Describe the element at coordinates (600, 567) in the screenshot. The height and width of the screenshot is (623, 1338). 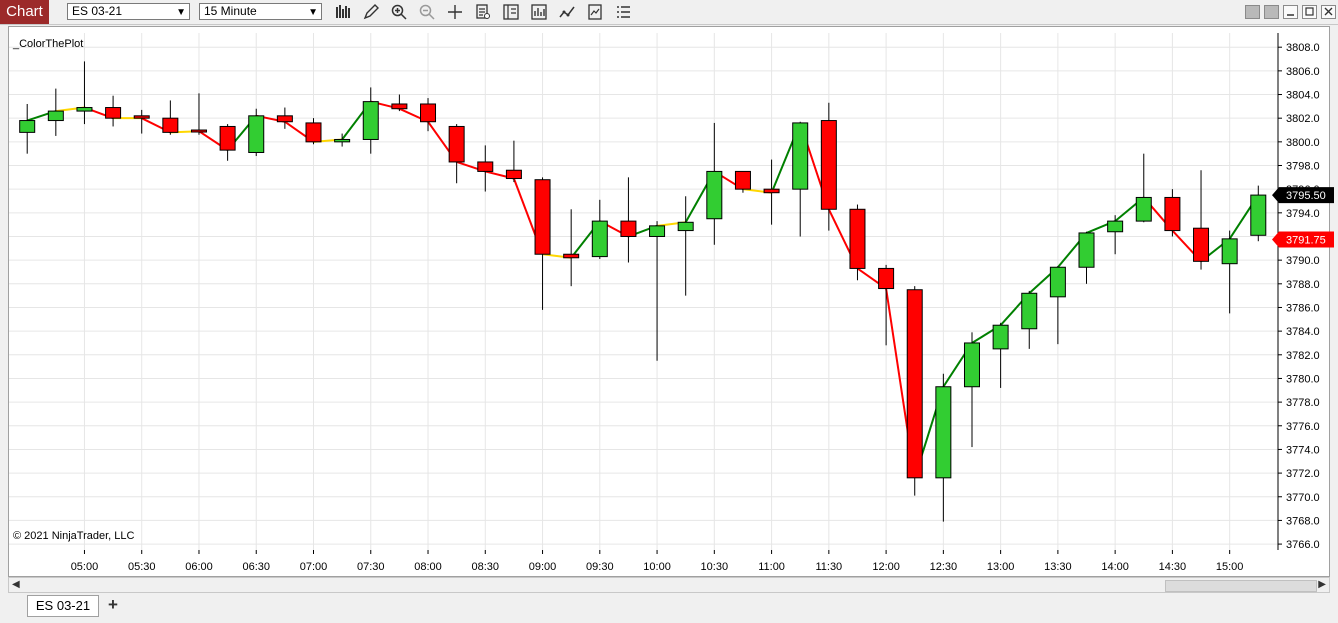
I see `x-tick-label: 09:30` at that location.